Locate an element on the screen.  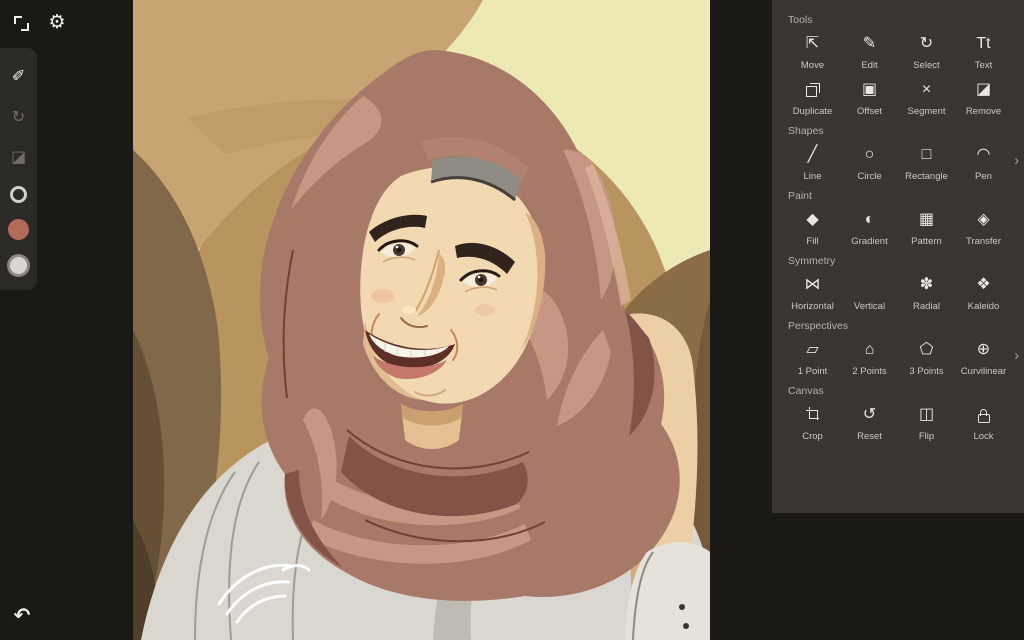
edit-icon: ✎ is located at coordinates (869, 43).